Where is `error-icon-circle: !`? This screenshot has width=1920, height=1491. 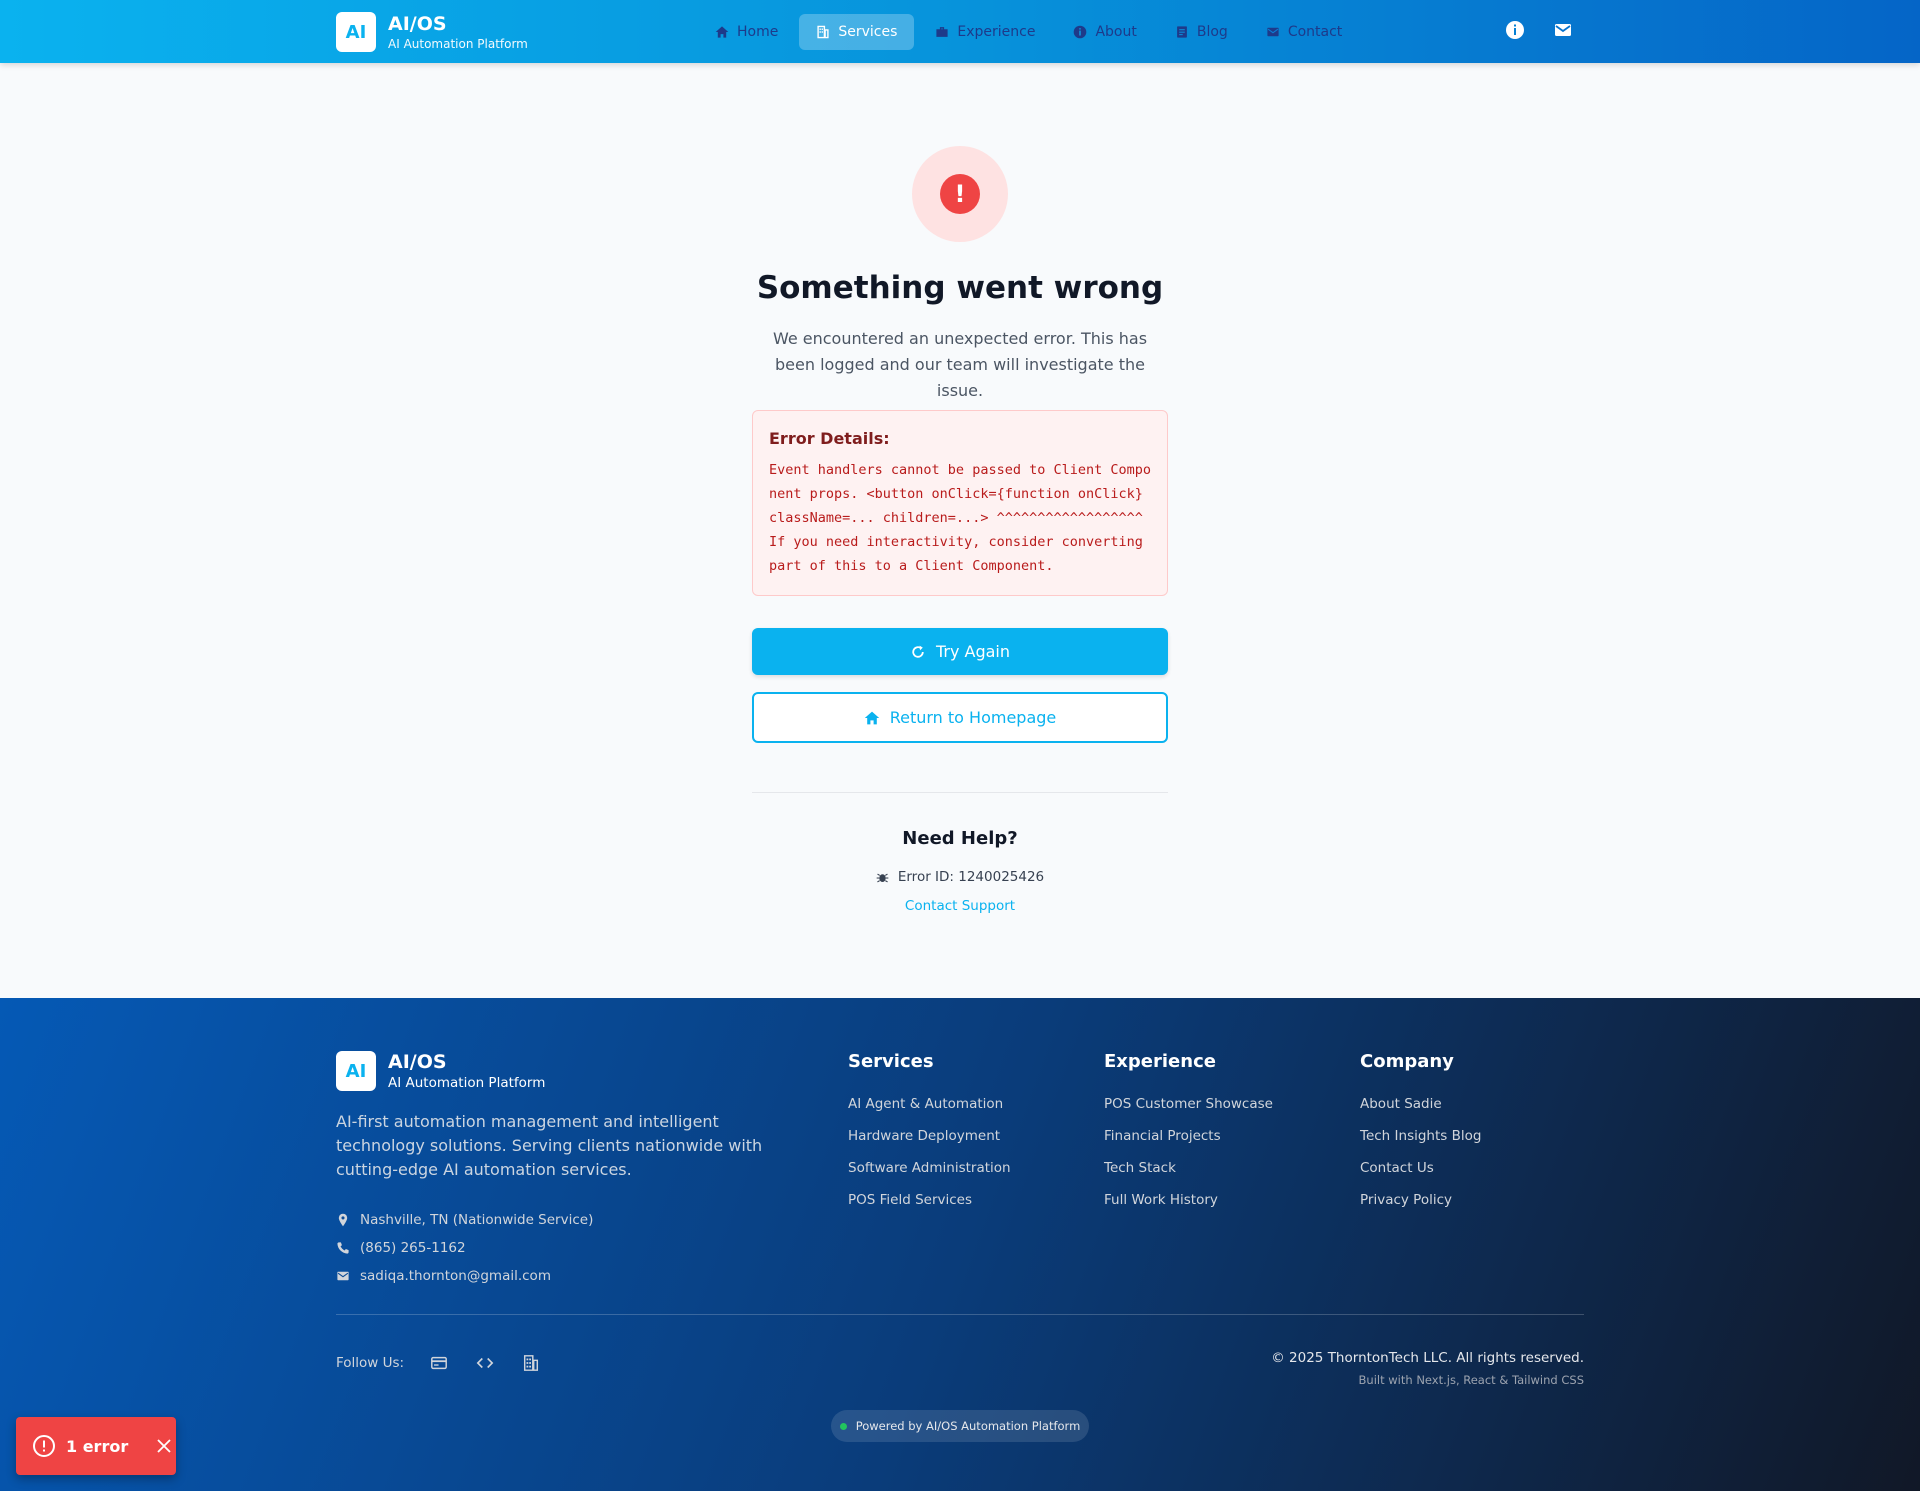 error-icon-circle: ! is located at coordinates (960, 194).